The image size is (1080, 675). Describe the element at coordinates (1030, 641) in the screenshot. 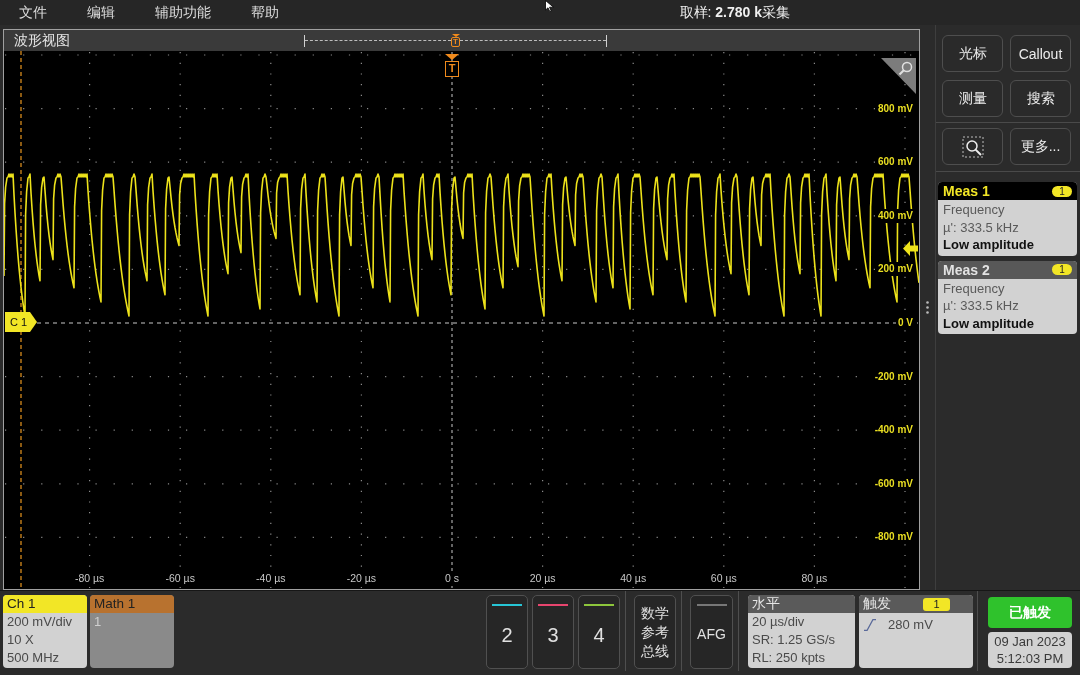

I see `date-text: 09 Jan 2023` at that location.